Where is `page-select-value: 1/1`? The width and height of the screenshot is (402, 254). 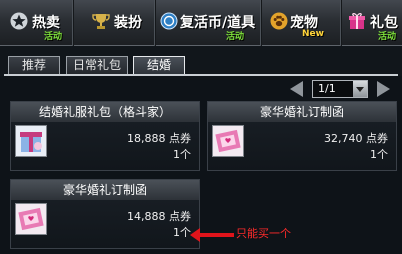
page-select-value: 1/1 is located at coordinates (327, 88).